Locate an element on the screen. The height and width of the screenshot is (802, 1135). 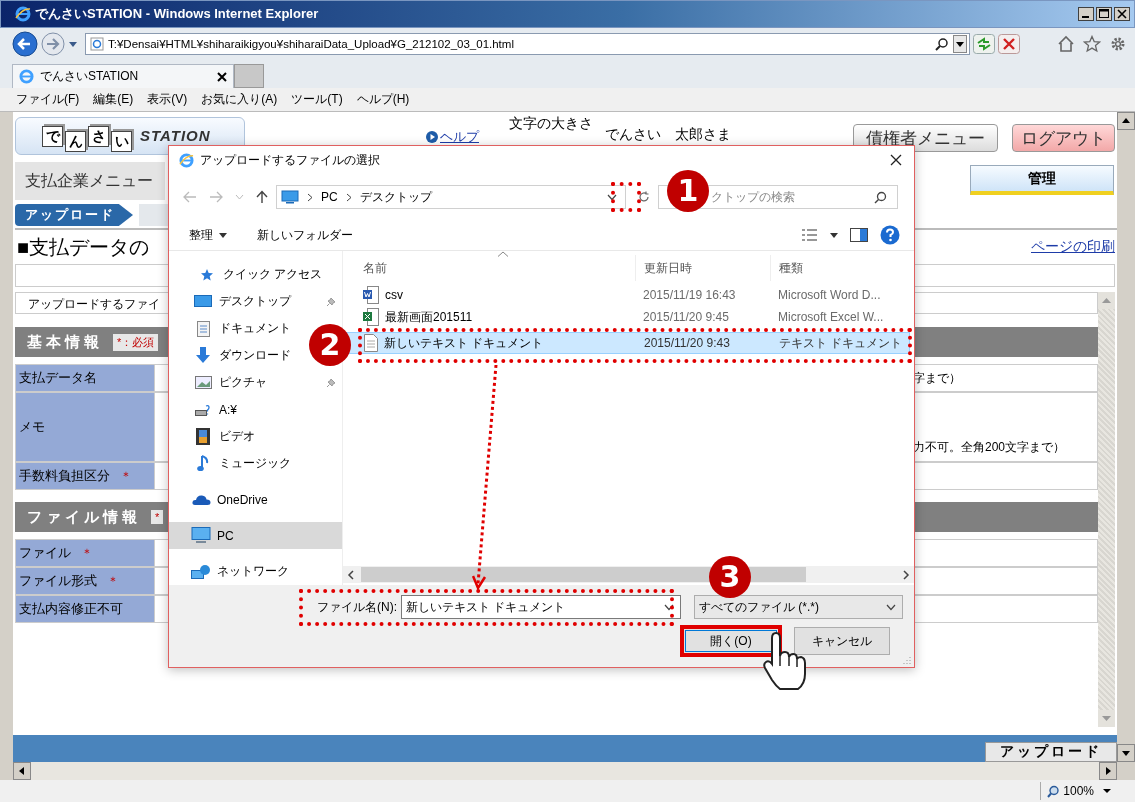
browser-tab: でんさいSTATION is located at coordinates (123, 76).